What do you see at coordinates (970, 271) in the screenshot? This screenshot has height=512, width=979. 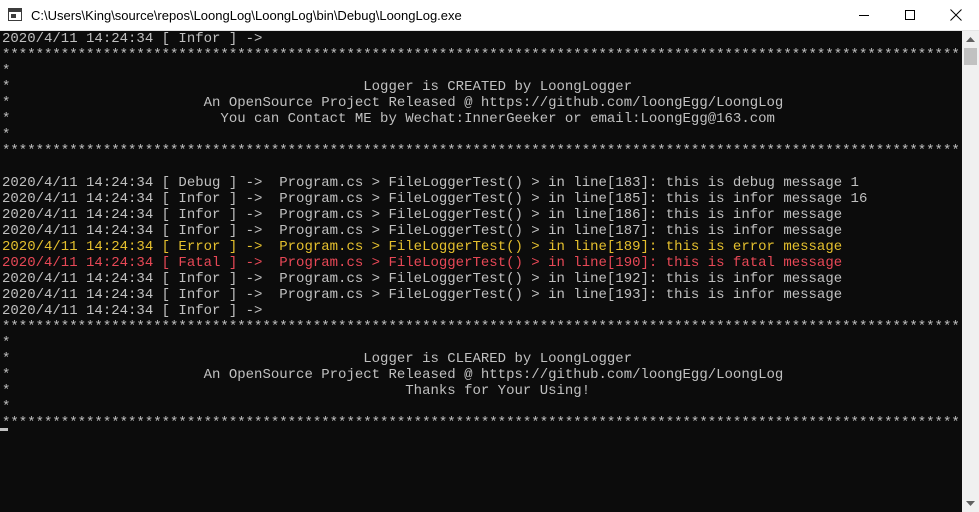 I see `vertical-scrollbar` at bounding box center [970, 271].